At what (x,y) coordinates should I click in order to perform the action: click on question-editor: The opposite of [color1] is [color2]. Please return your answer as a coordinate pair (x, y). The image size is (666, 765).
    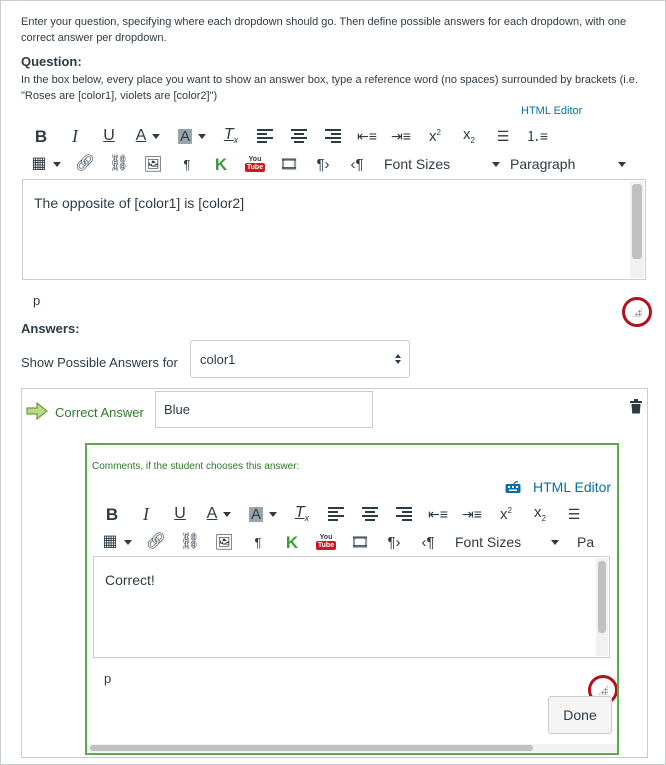
    Looking at the image, I should click on (334, 229).